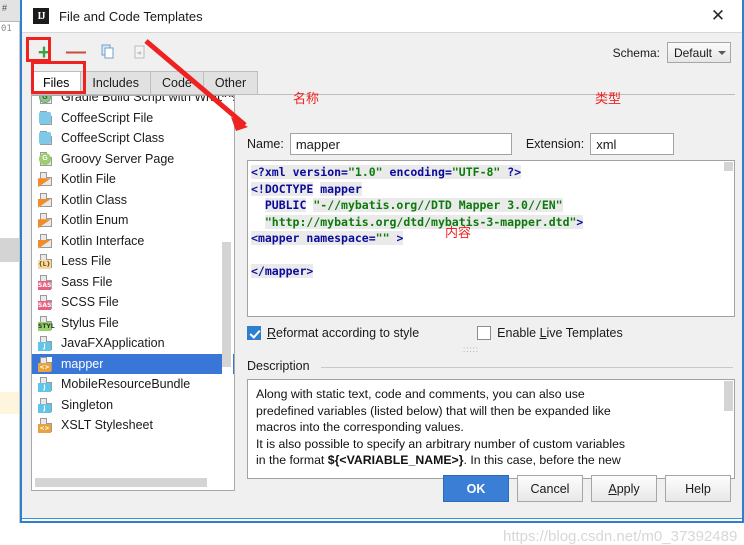 The image size is (744, 545). Describe the element at coordinates (46, 138) in the screenshot. I see `coffeescript-class-icon` at that location.